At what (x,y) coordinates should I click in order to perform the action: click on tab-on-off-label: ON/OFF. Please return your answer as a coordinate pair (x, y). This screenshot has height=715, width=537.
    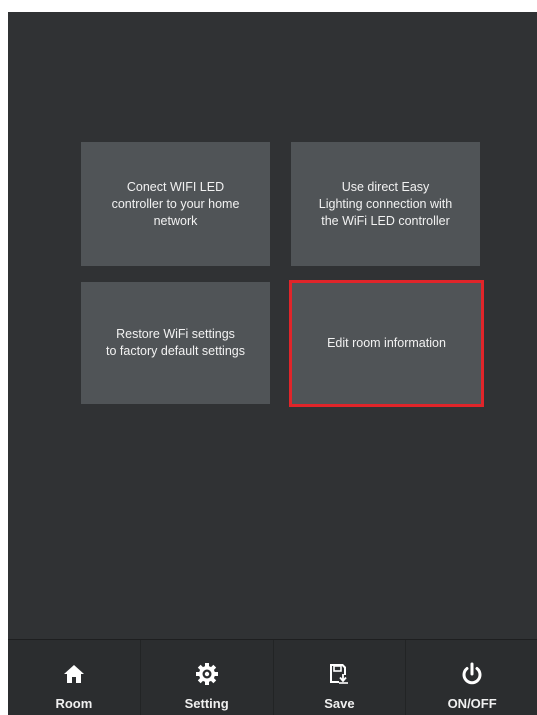
    Looking at the image, I should click on (472, 703).